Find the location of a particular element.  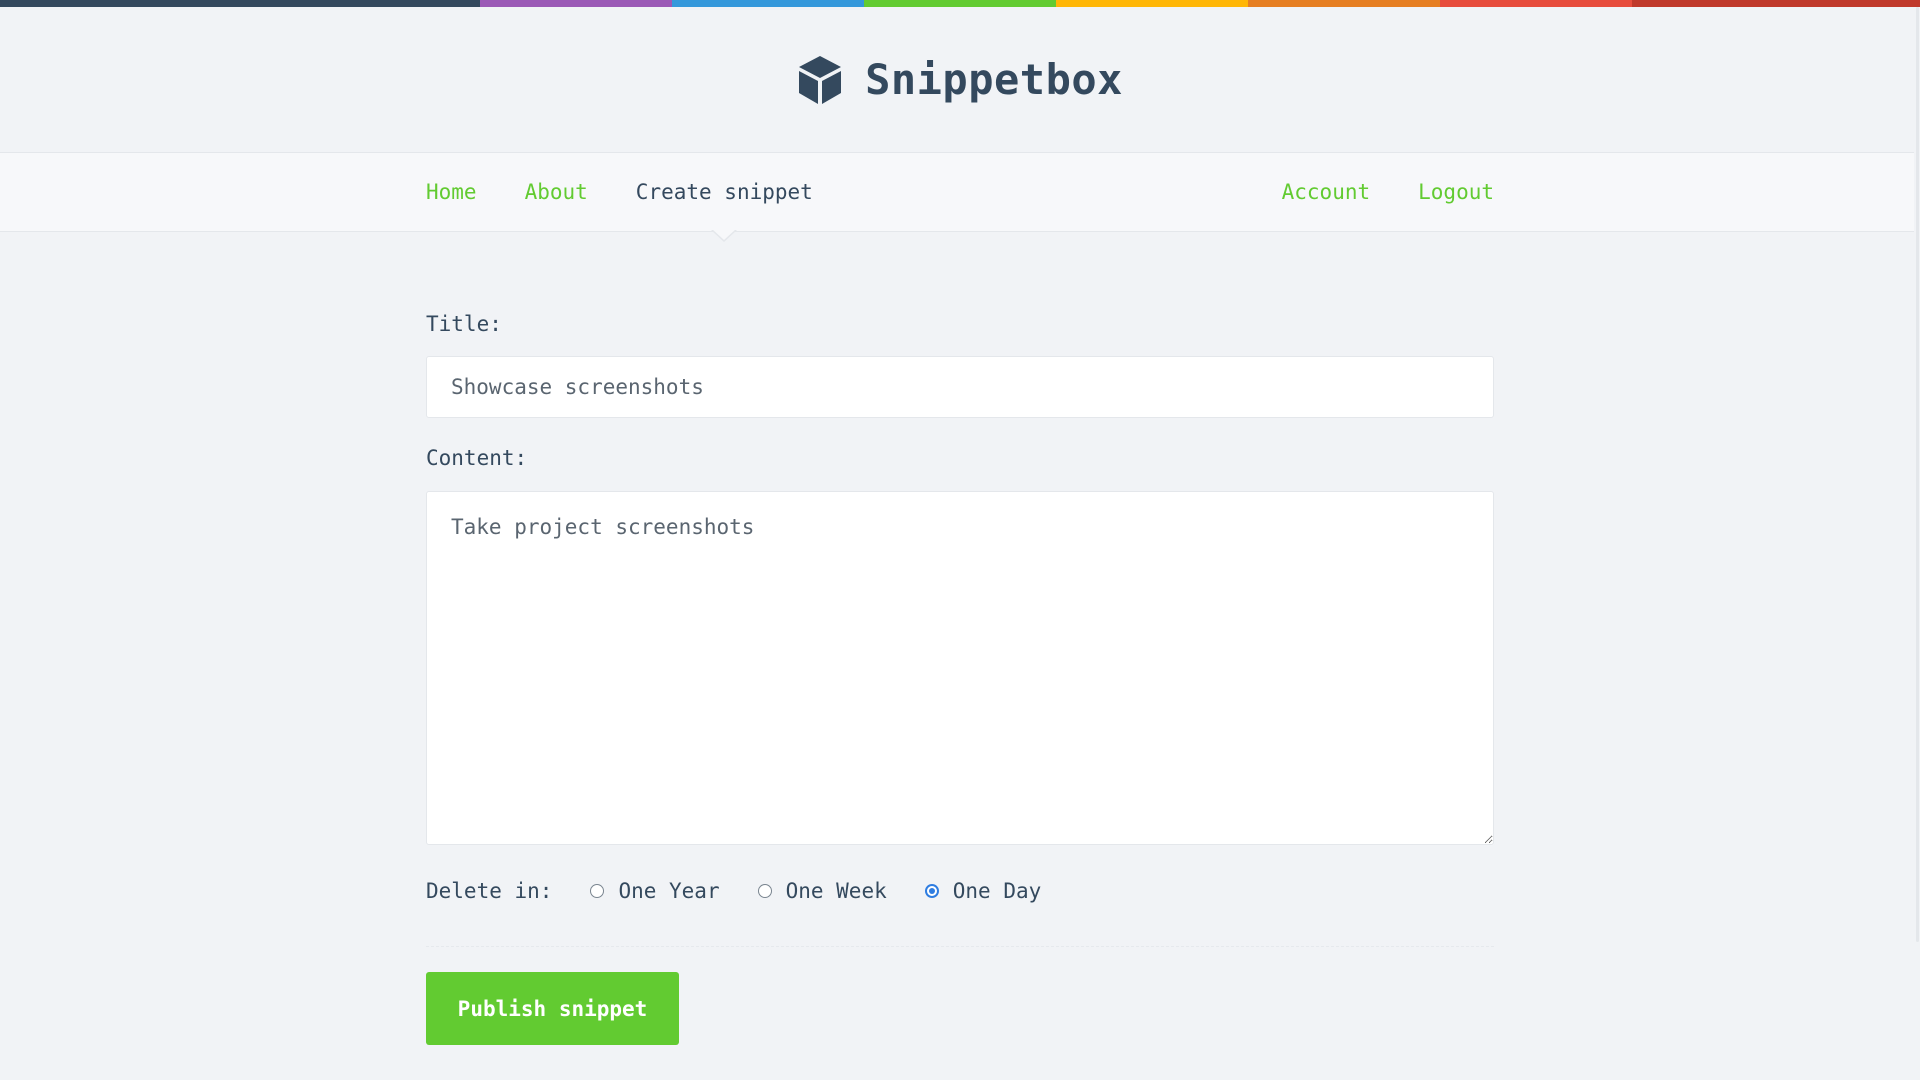

expires-one-week-option: One Week is located at coordinates (822, 891).